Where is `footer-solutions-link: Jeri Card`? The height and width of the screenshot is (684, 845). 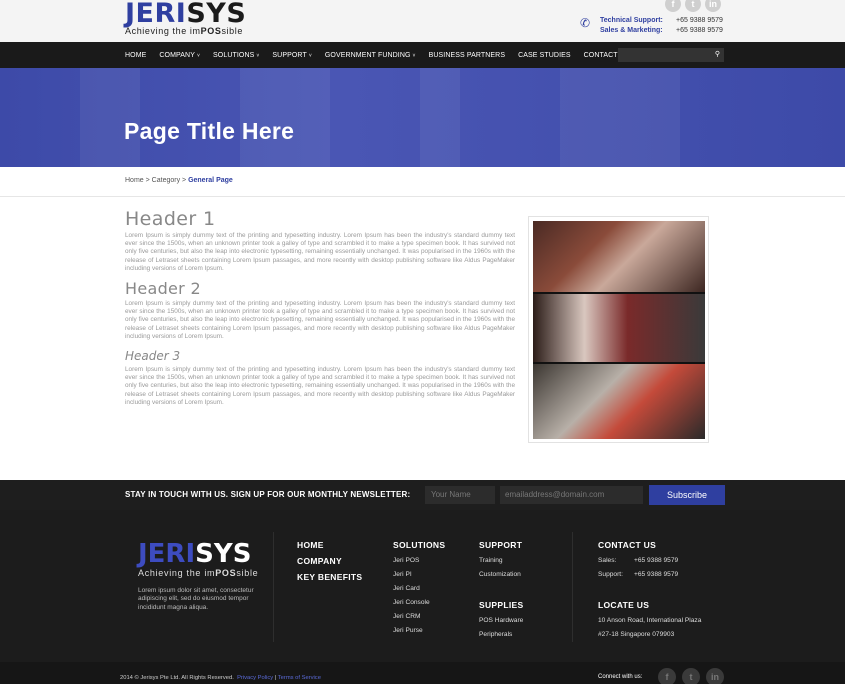 footer-solutions-link: Jeri Card is located at coordinates (419, 588).